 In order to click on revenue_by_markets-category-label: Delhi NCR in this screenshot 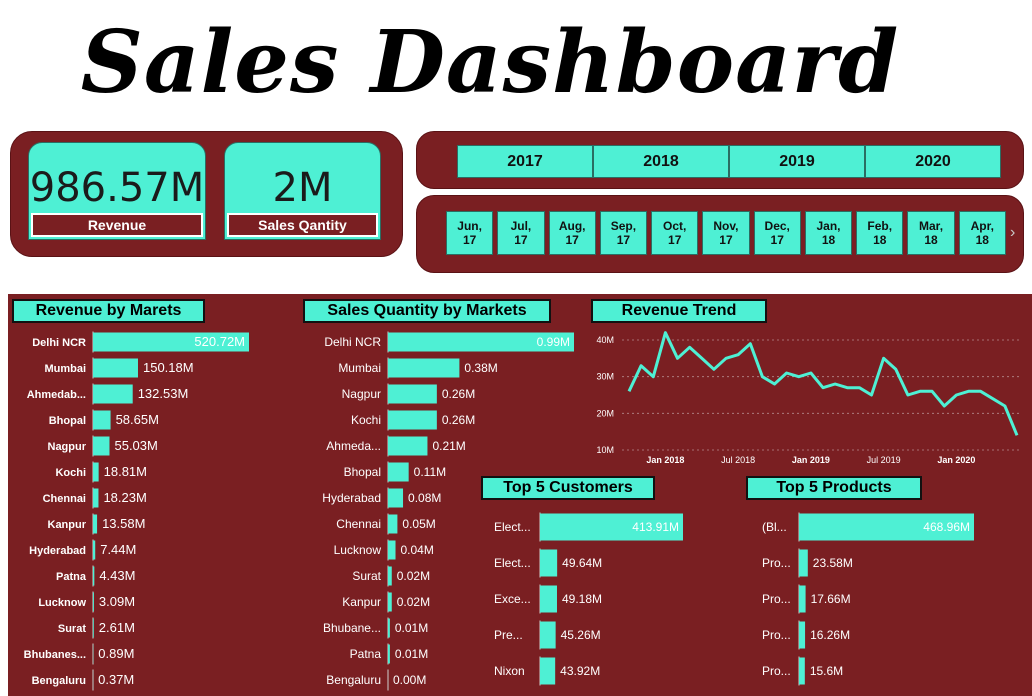, I will do `click(59, 343)`.